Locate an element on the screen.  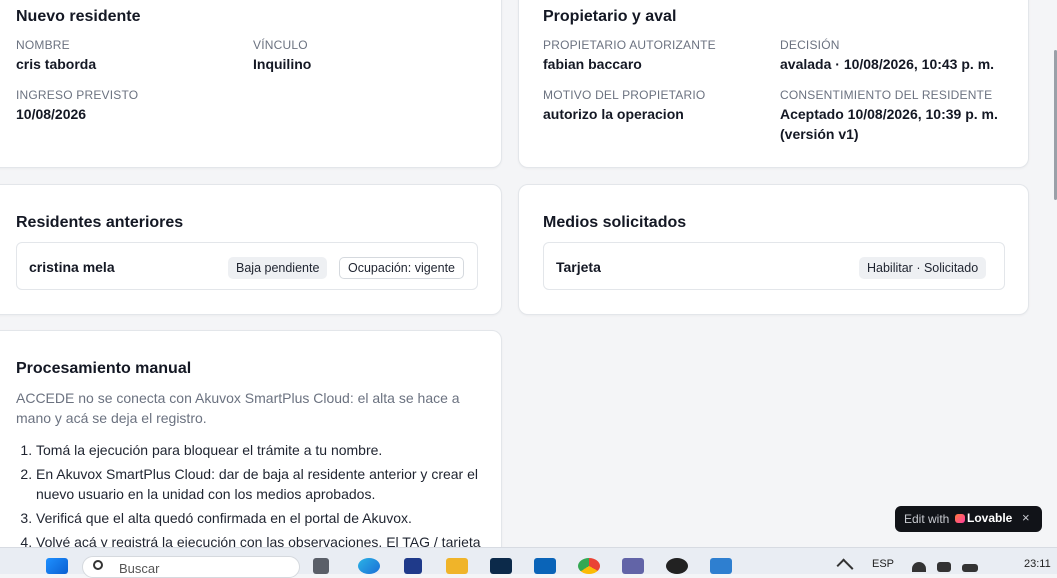
decision-value: avalada · 10/08/2026, 10:43 p. m. is located at coordinates (887, 64).